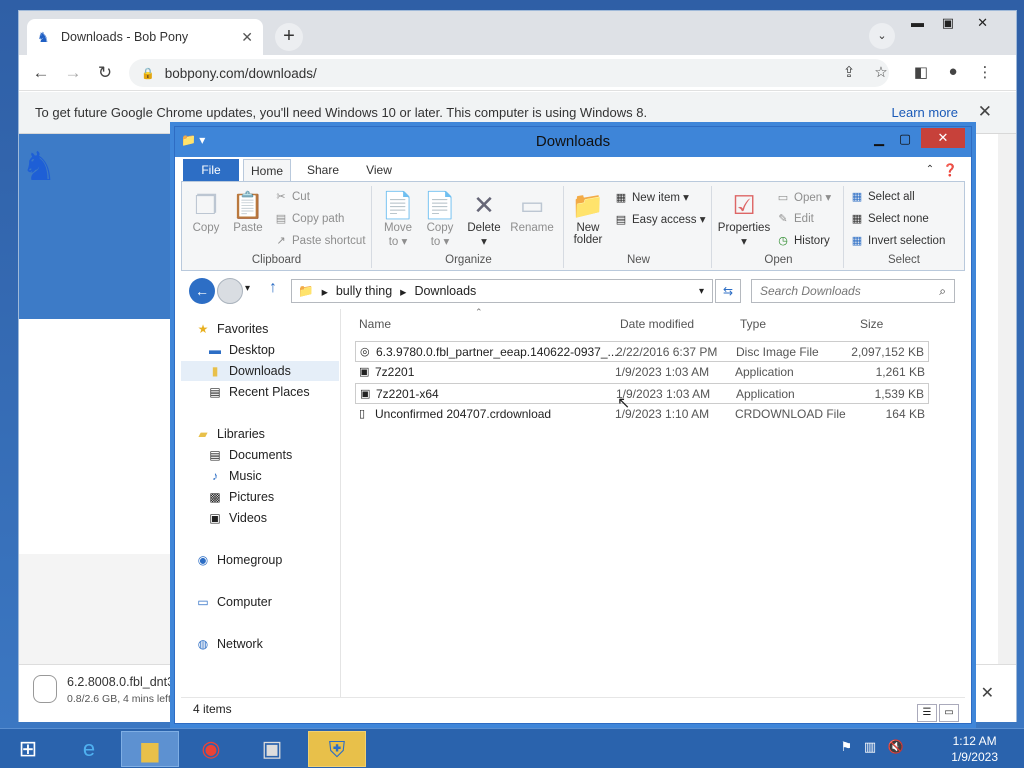 The height and width of the screenshot is (768, 1024). Describe the element at coordinates (337, 749) in the screenshot. I see `security-shield-icon: ⛨` at that location.